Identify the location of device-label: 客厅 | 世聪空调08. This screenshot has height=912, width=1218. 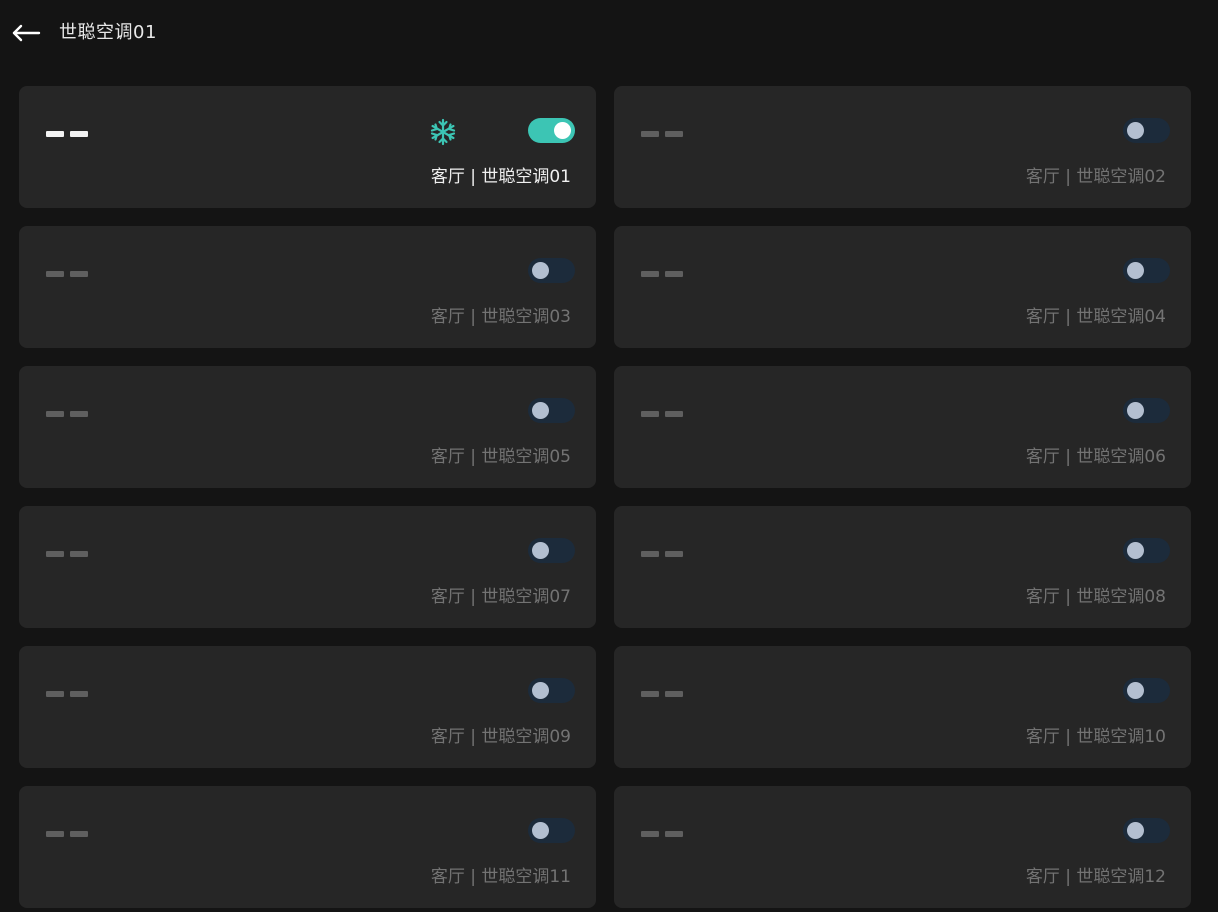
(1095, 597).